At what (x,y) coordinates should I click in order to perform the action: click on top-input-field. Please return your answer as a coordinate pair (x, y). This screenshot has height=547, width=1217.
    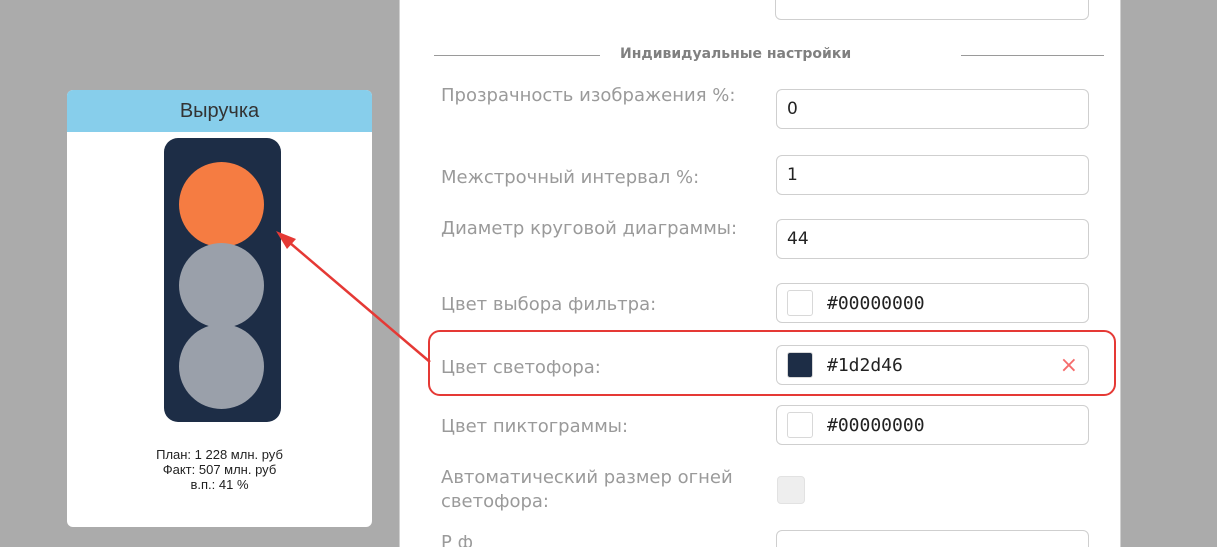
    Looking at the image, I should click on (932, 10).